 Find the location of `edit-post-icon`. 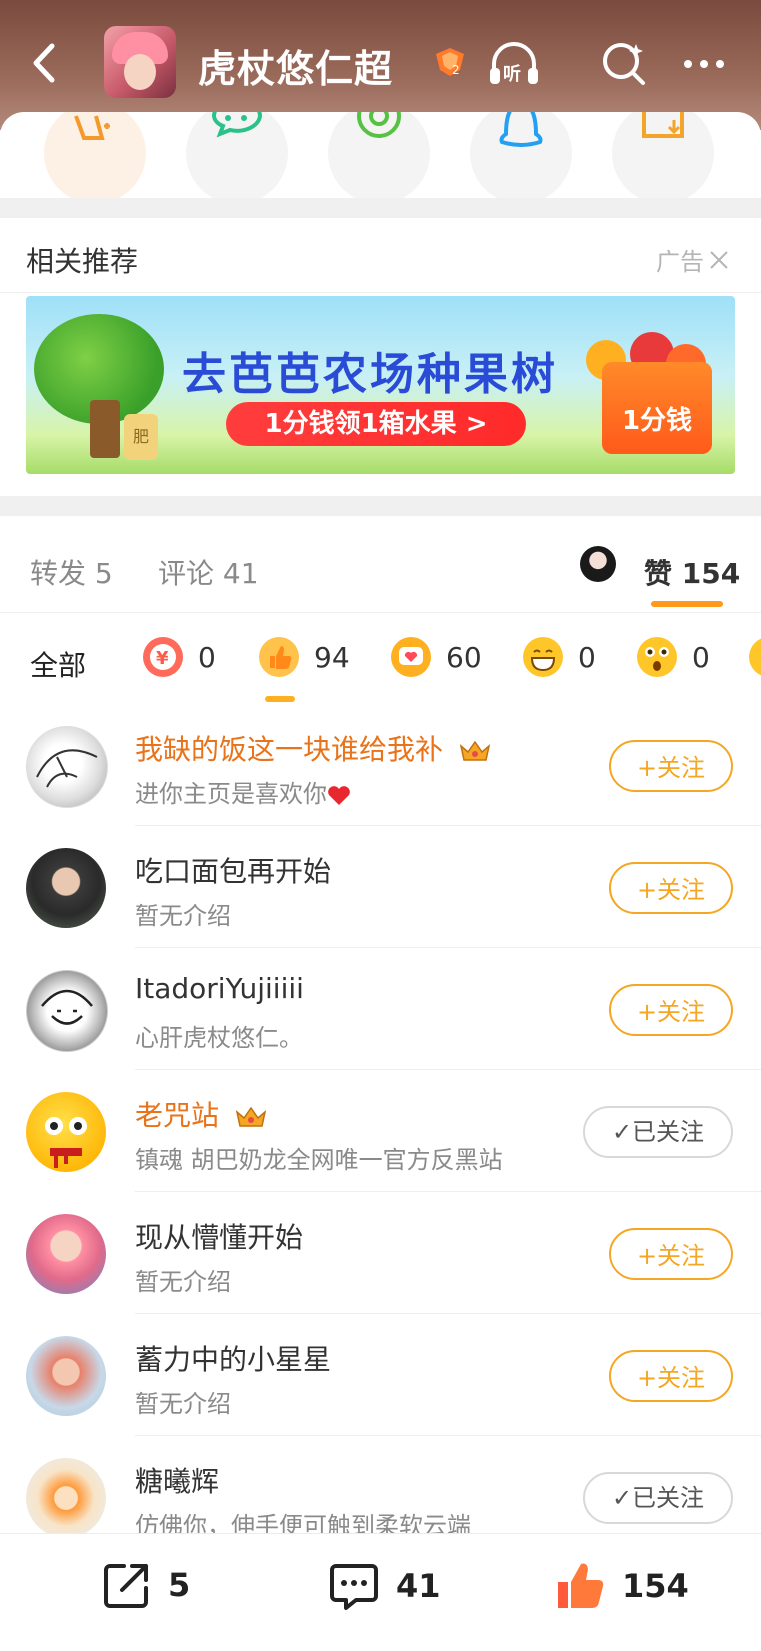

edit-post-icon is located at coordinates (92, 127).